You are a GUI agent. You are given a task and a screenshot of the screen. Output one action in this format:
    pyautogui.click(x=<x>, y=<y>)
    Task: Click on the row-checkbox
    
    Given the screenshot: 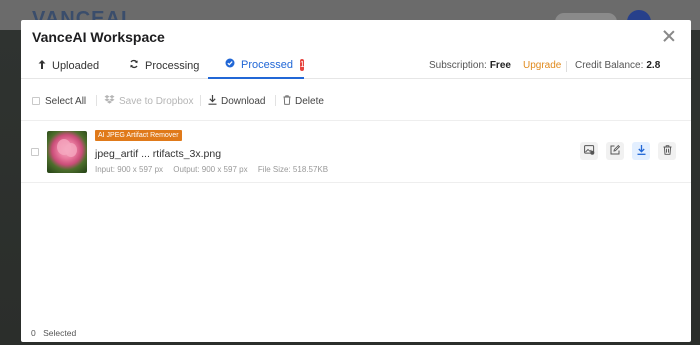 What is the action you would take?
    pyautogui.click(x=35, y=152)
    